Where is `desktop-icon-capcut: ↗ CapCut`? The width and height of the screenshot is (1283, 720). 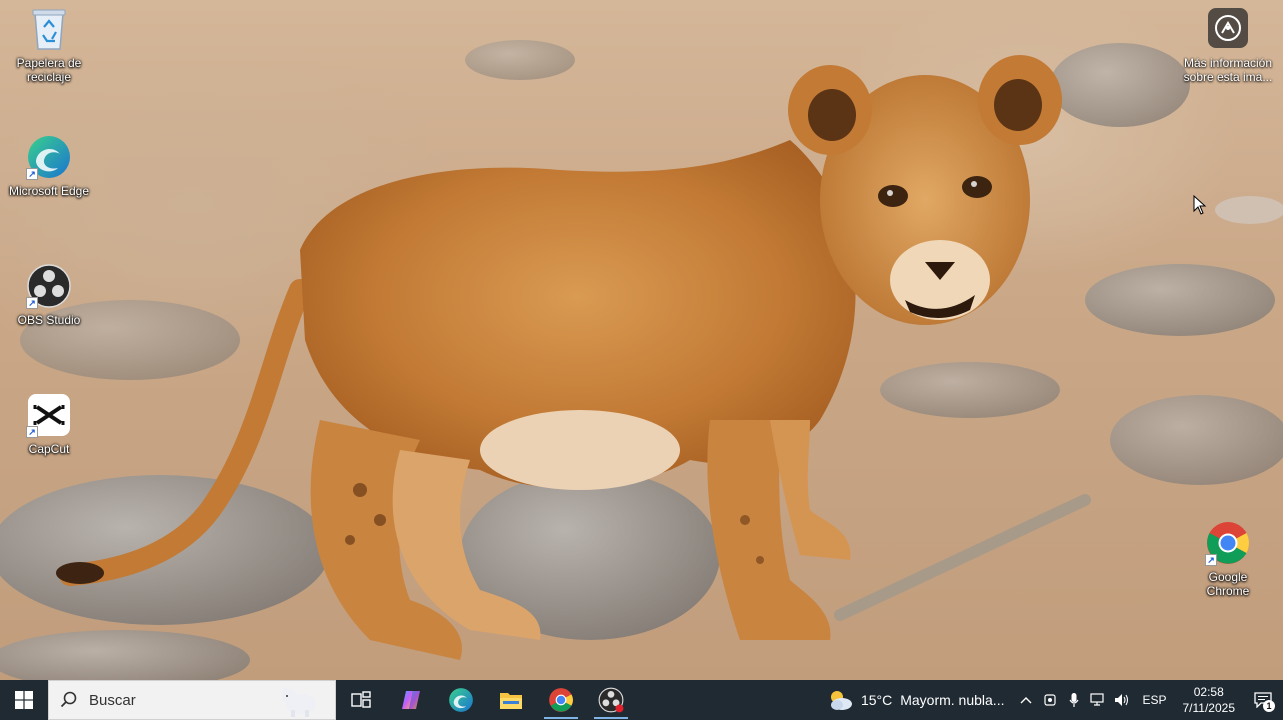
desktop-icon-capcut: ↗ CapCut is located at coordinates (49, 424).